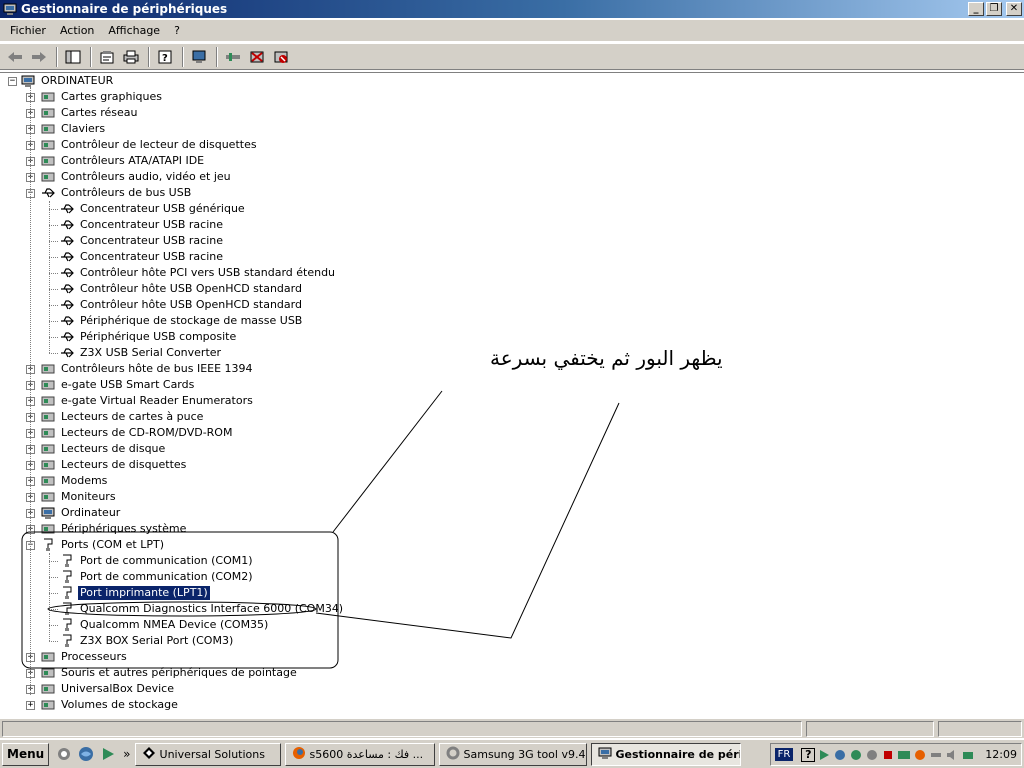  What do you see at coordinates (920, 755) in the screenshot?
I see `tray-antivirus-icon` at bounding box center [920, 755].